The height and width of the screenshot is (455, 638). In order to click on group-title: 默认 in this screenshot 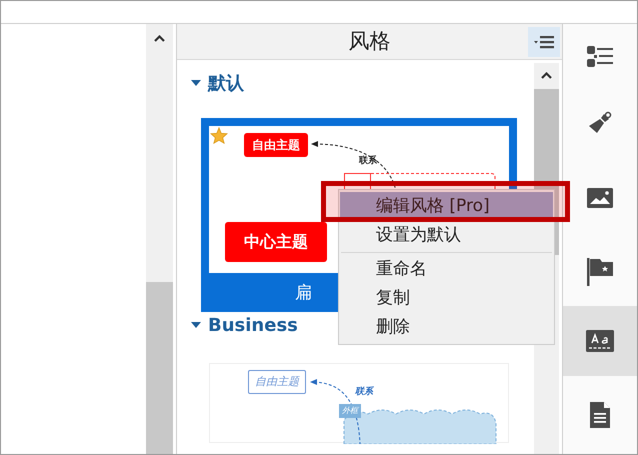, I will do `click(226, 84)`.